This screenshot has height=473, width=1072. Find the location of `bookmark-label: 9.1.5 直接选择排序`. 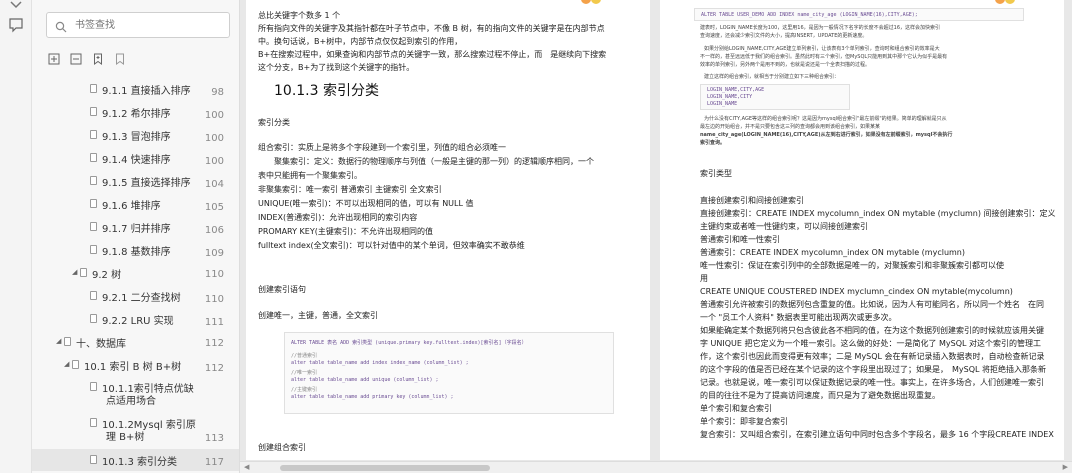

bookmark-label: 9.1.5 直接选择排序 is located at coordinates (146, 183).